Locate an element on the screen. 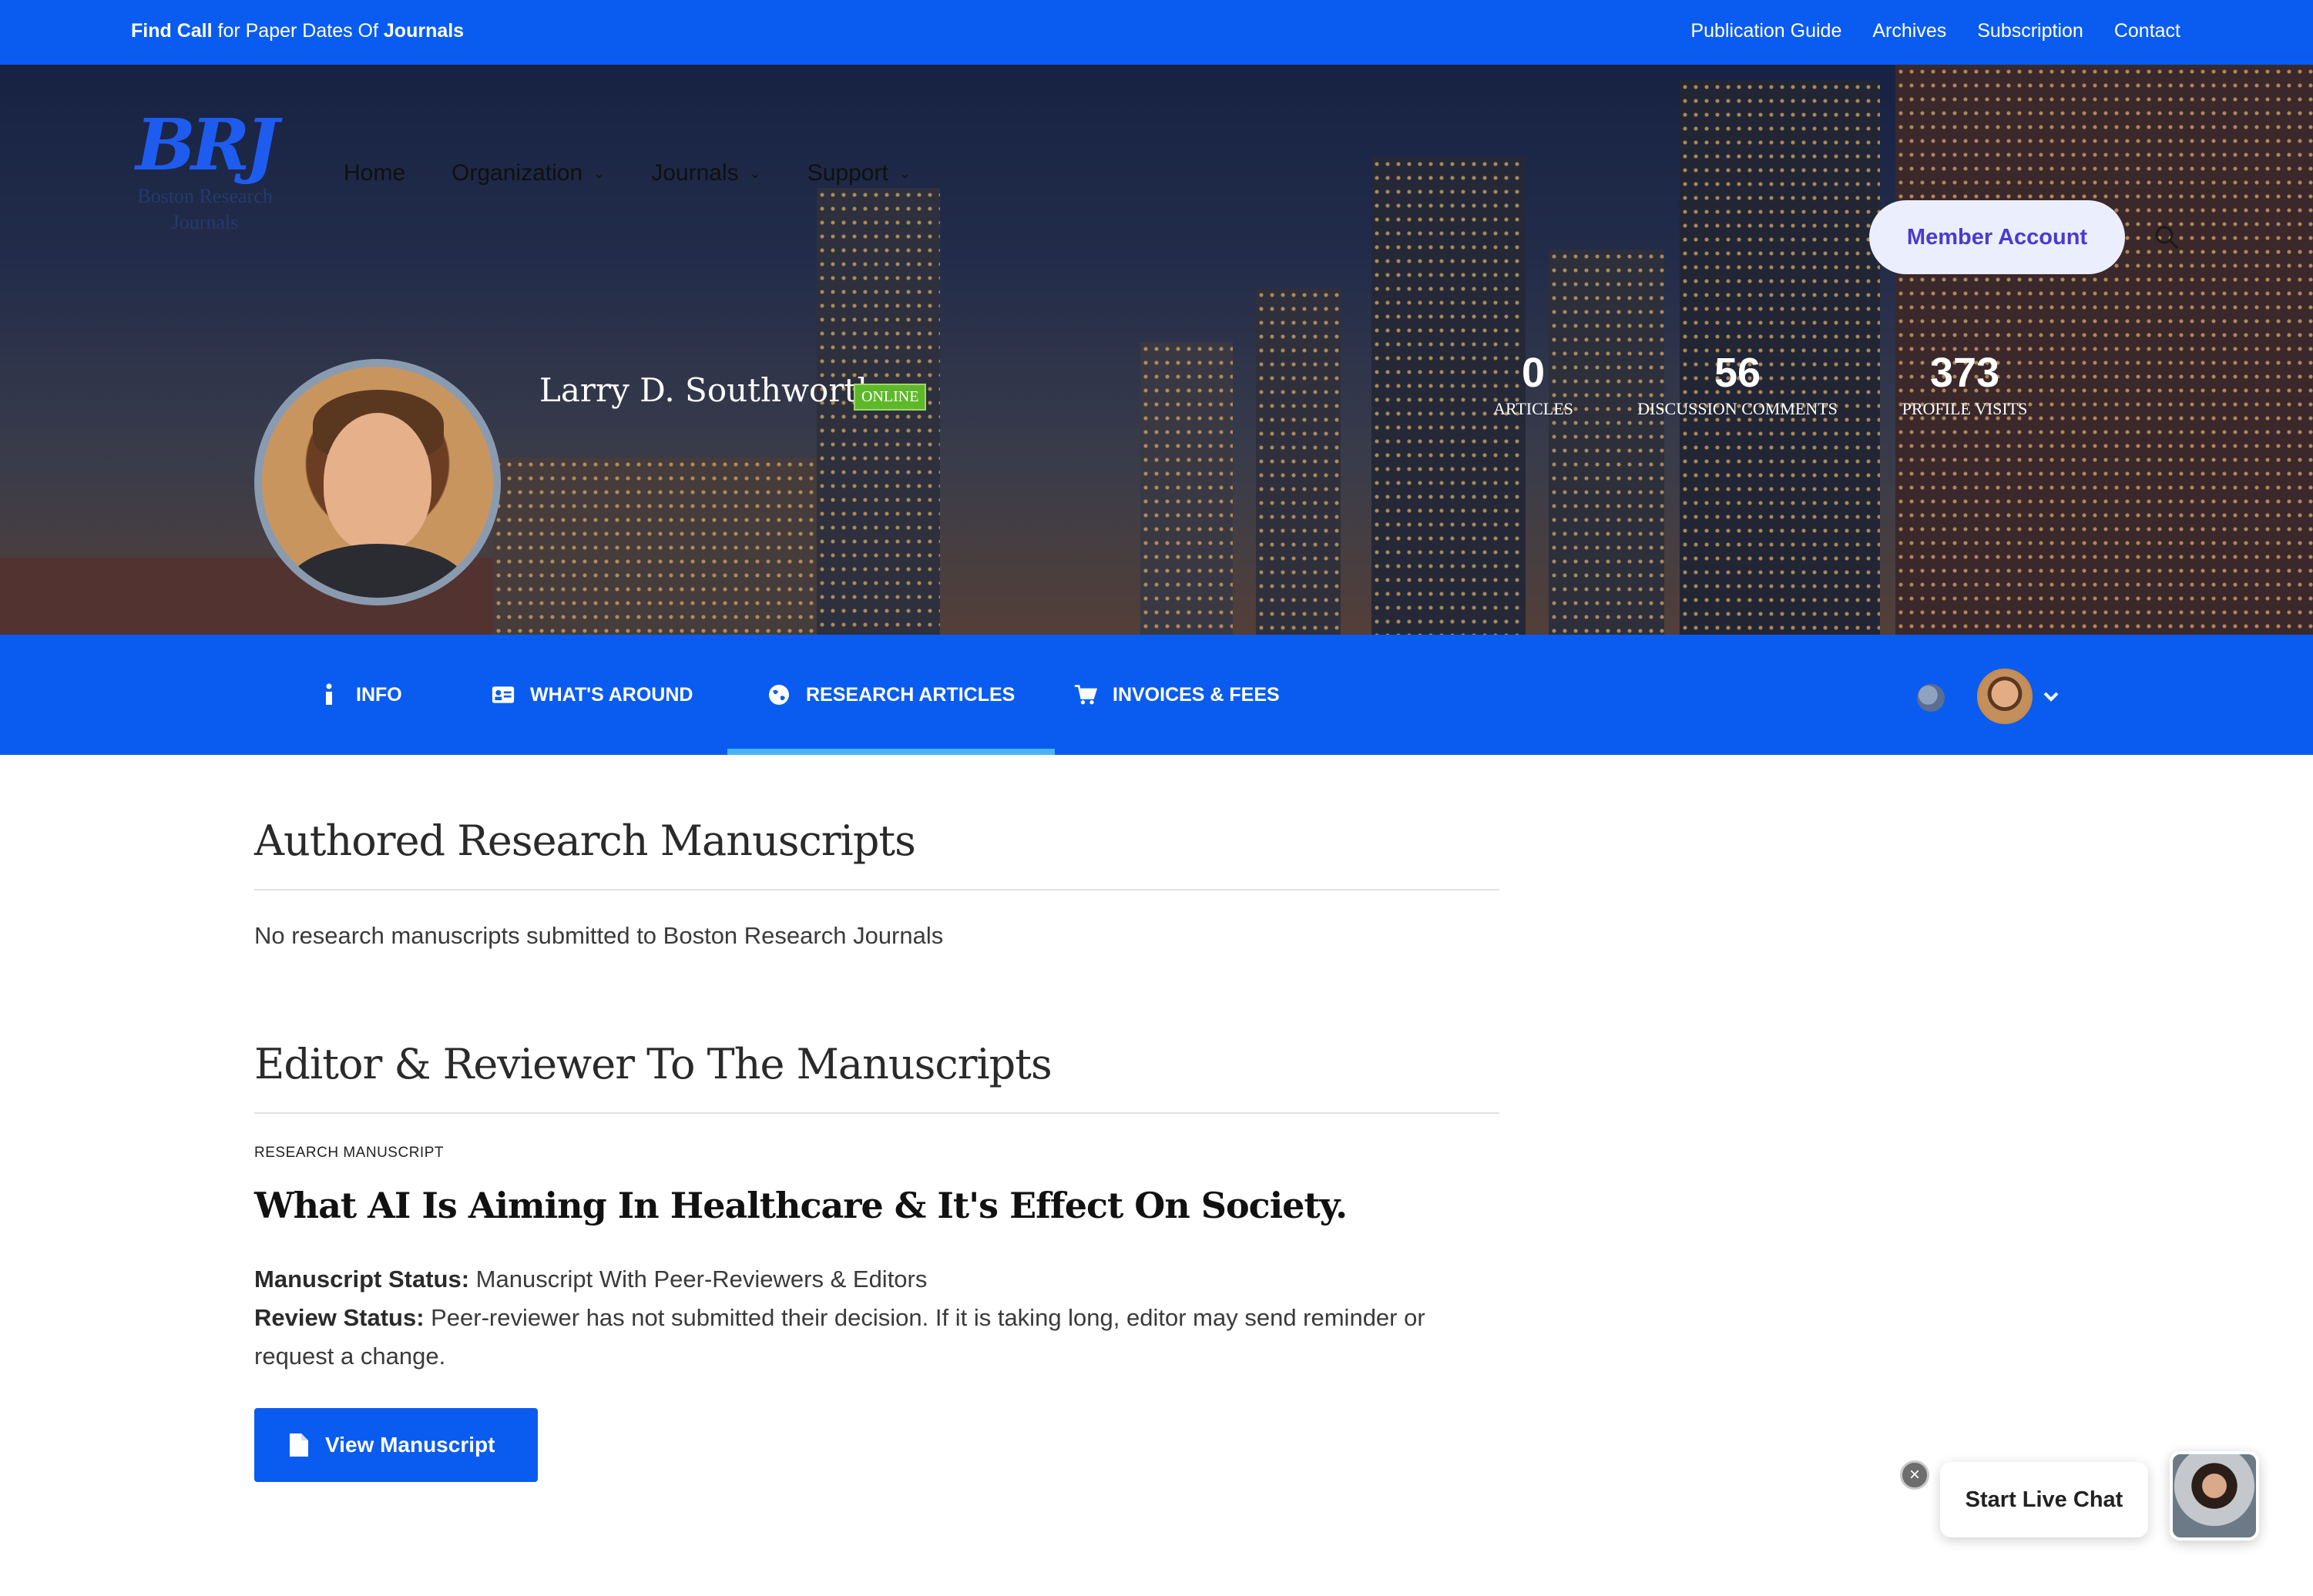 This screenshot has width=2313, height=1596. stat-value: 373 is located at coordinates (1964, 373).